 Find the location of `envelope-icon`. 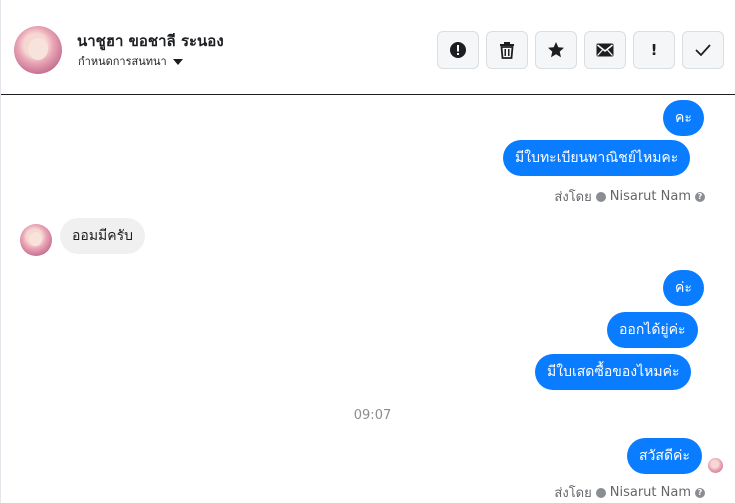

envelope-icon is located at coordinates (605, 50).